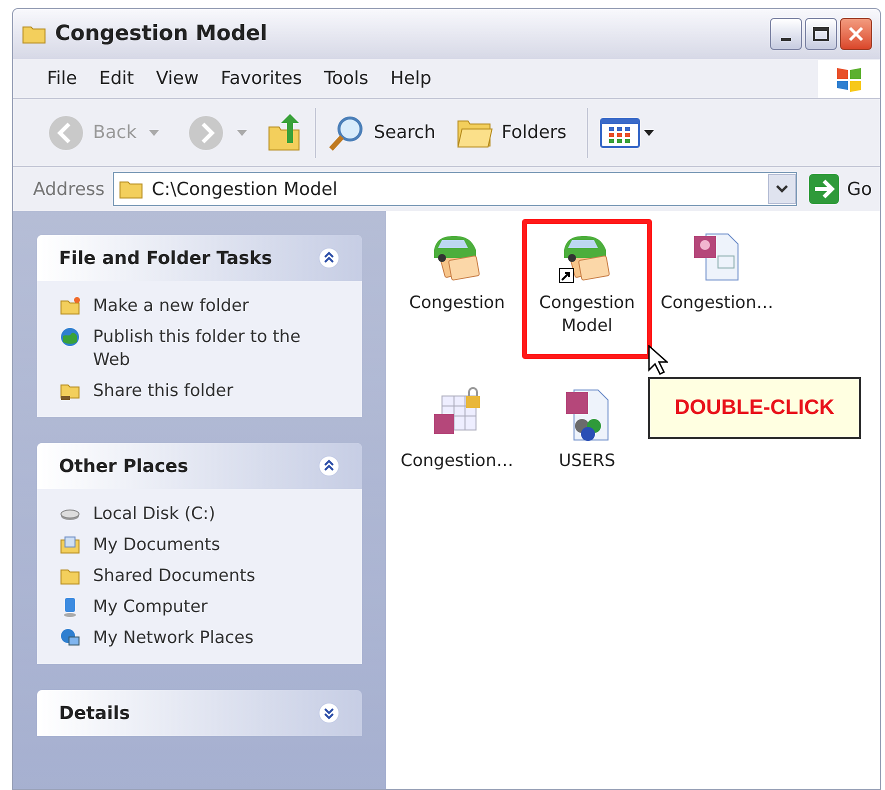 Image resolution: width=885 pixels, height=790 pixels. I want to click on menu-item: File, so click(62, 78).